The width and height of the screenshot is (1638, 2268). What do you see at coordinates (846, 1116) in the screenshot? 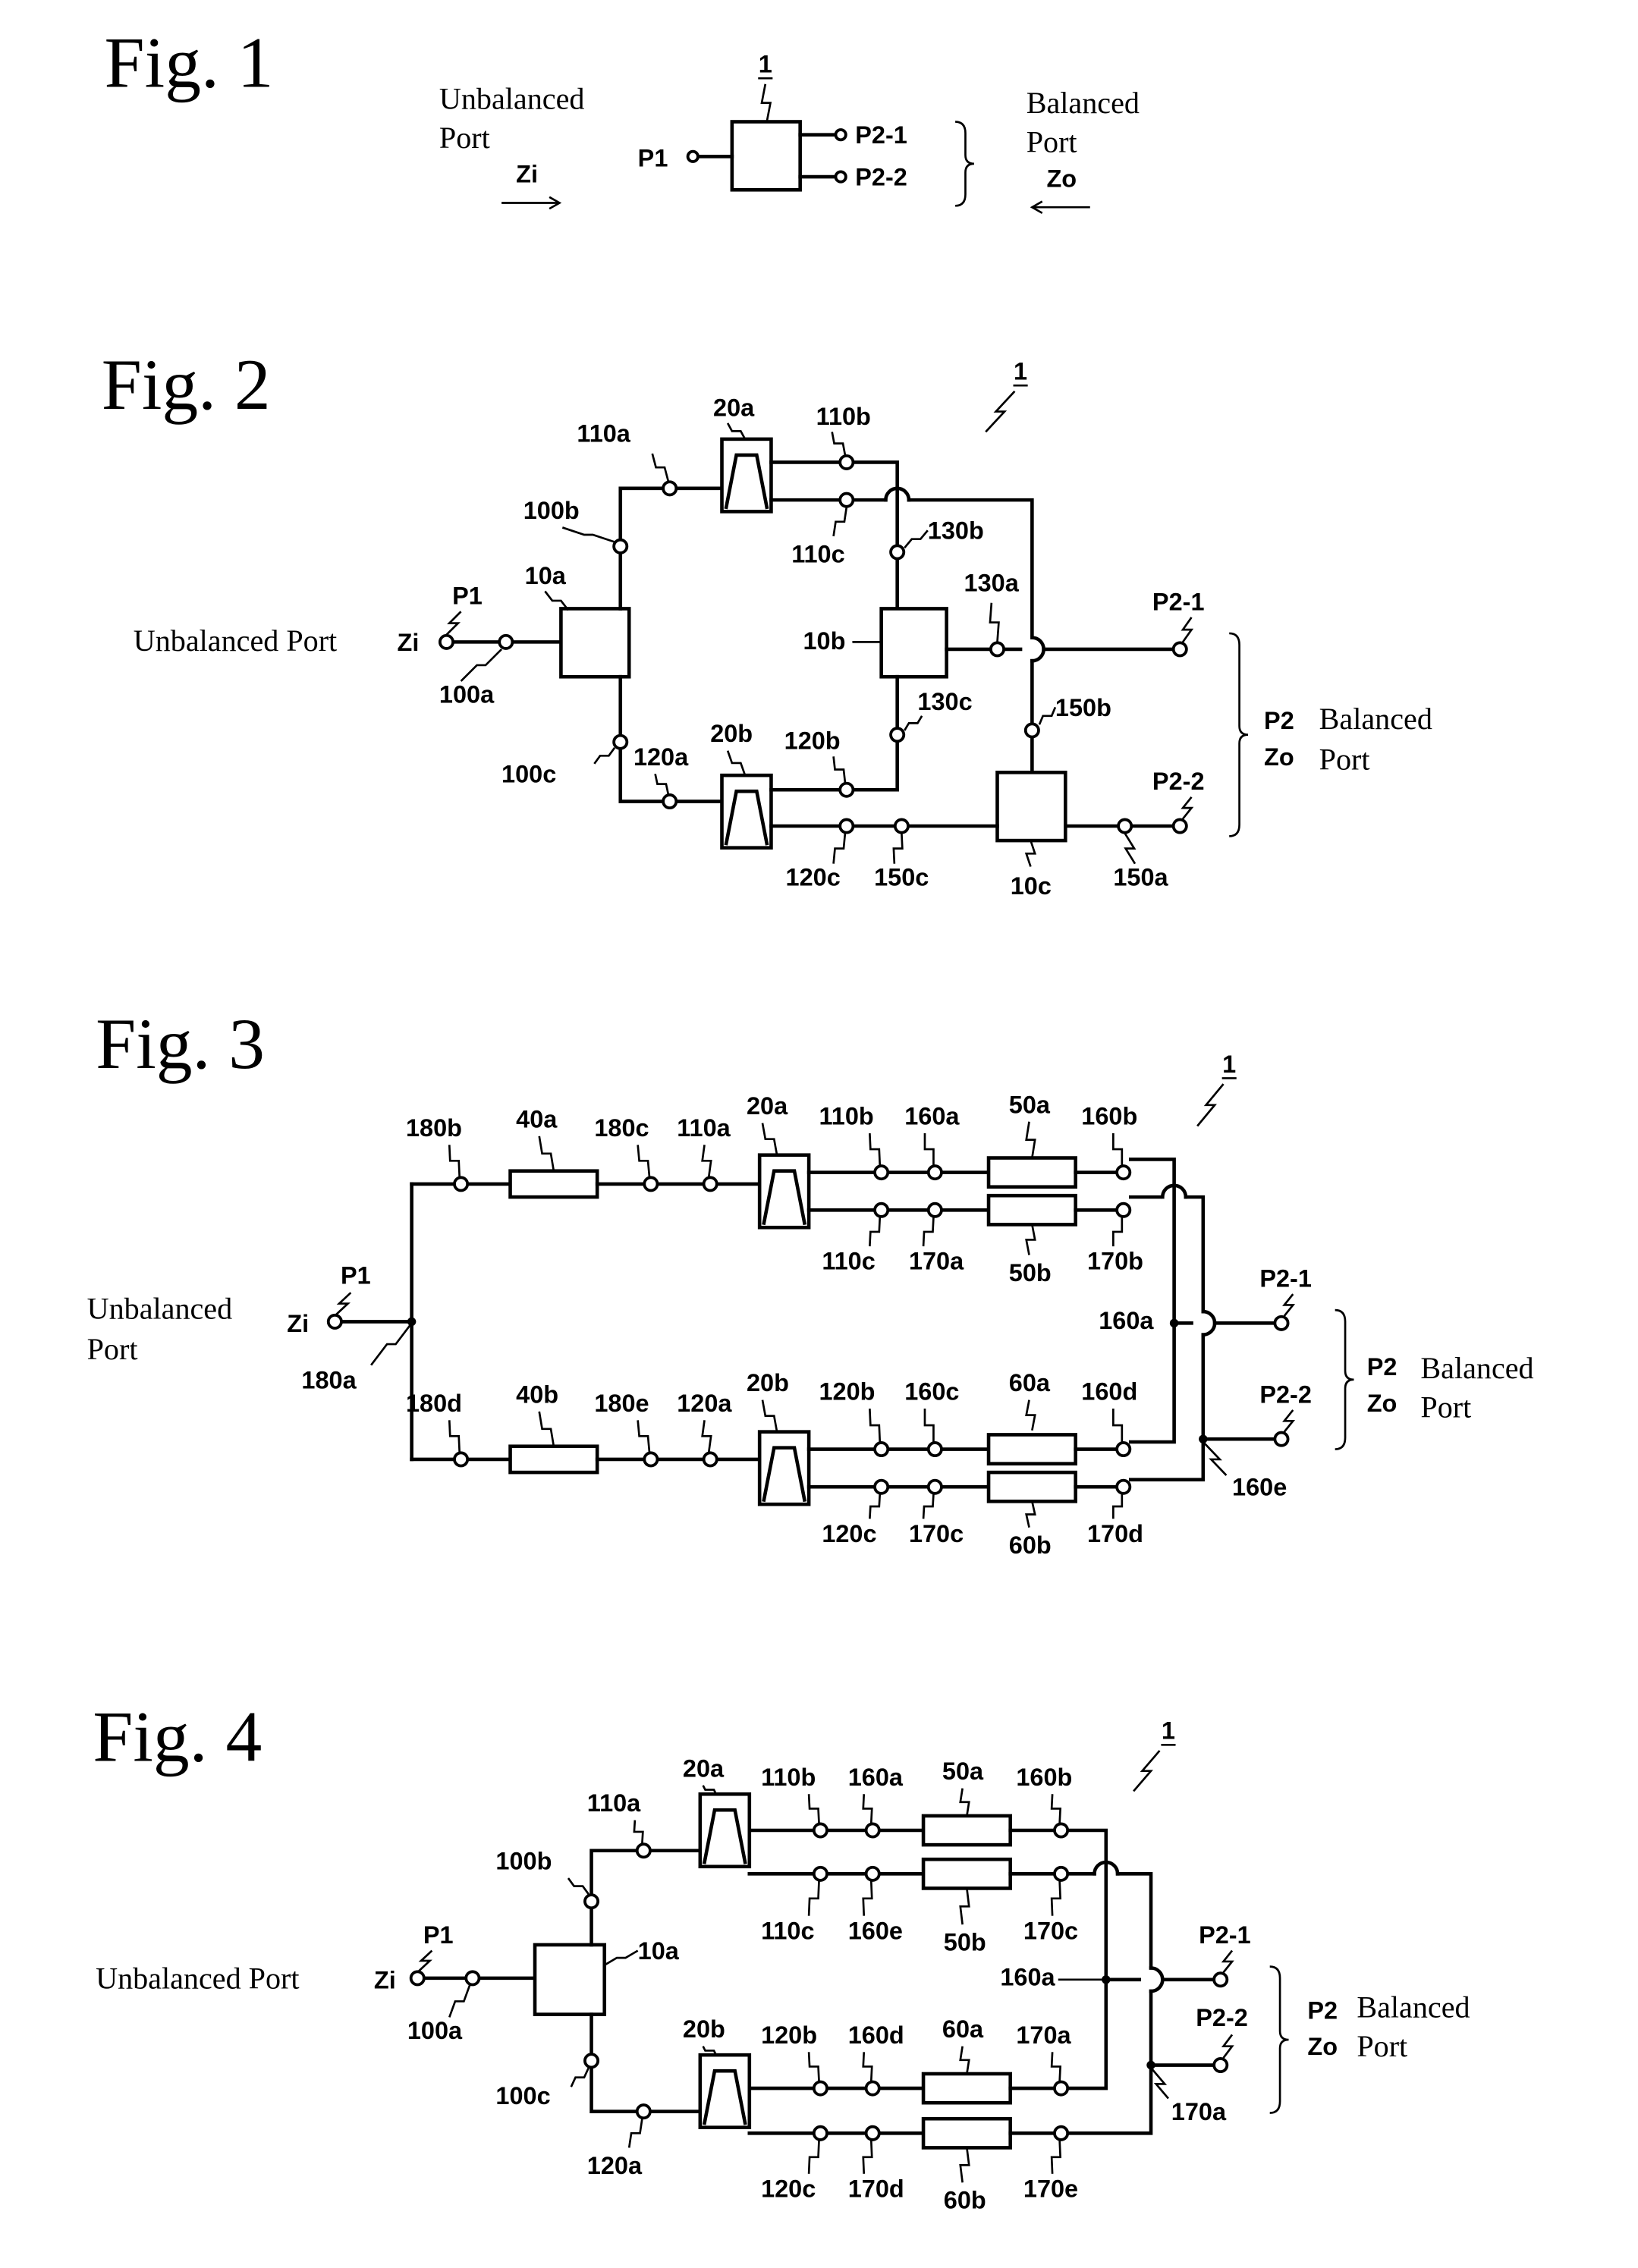
I see `node-label: 110b` at bounding box center [846, 1116].